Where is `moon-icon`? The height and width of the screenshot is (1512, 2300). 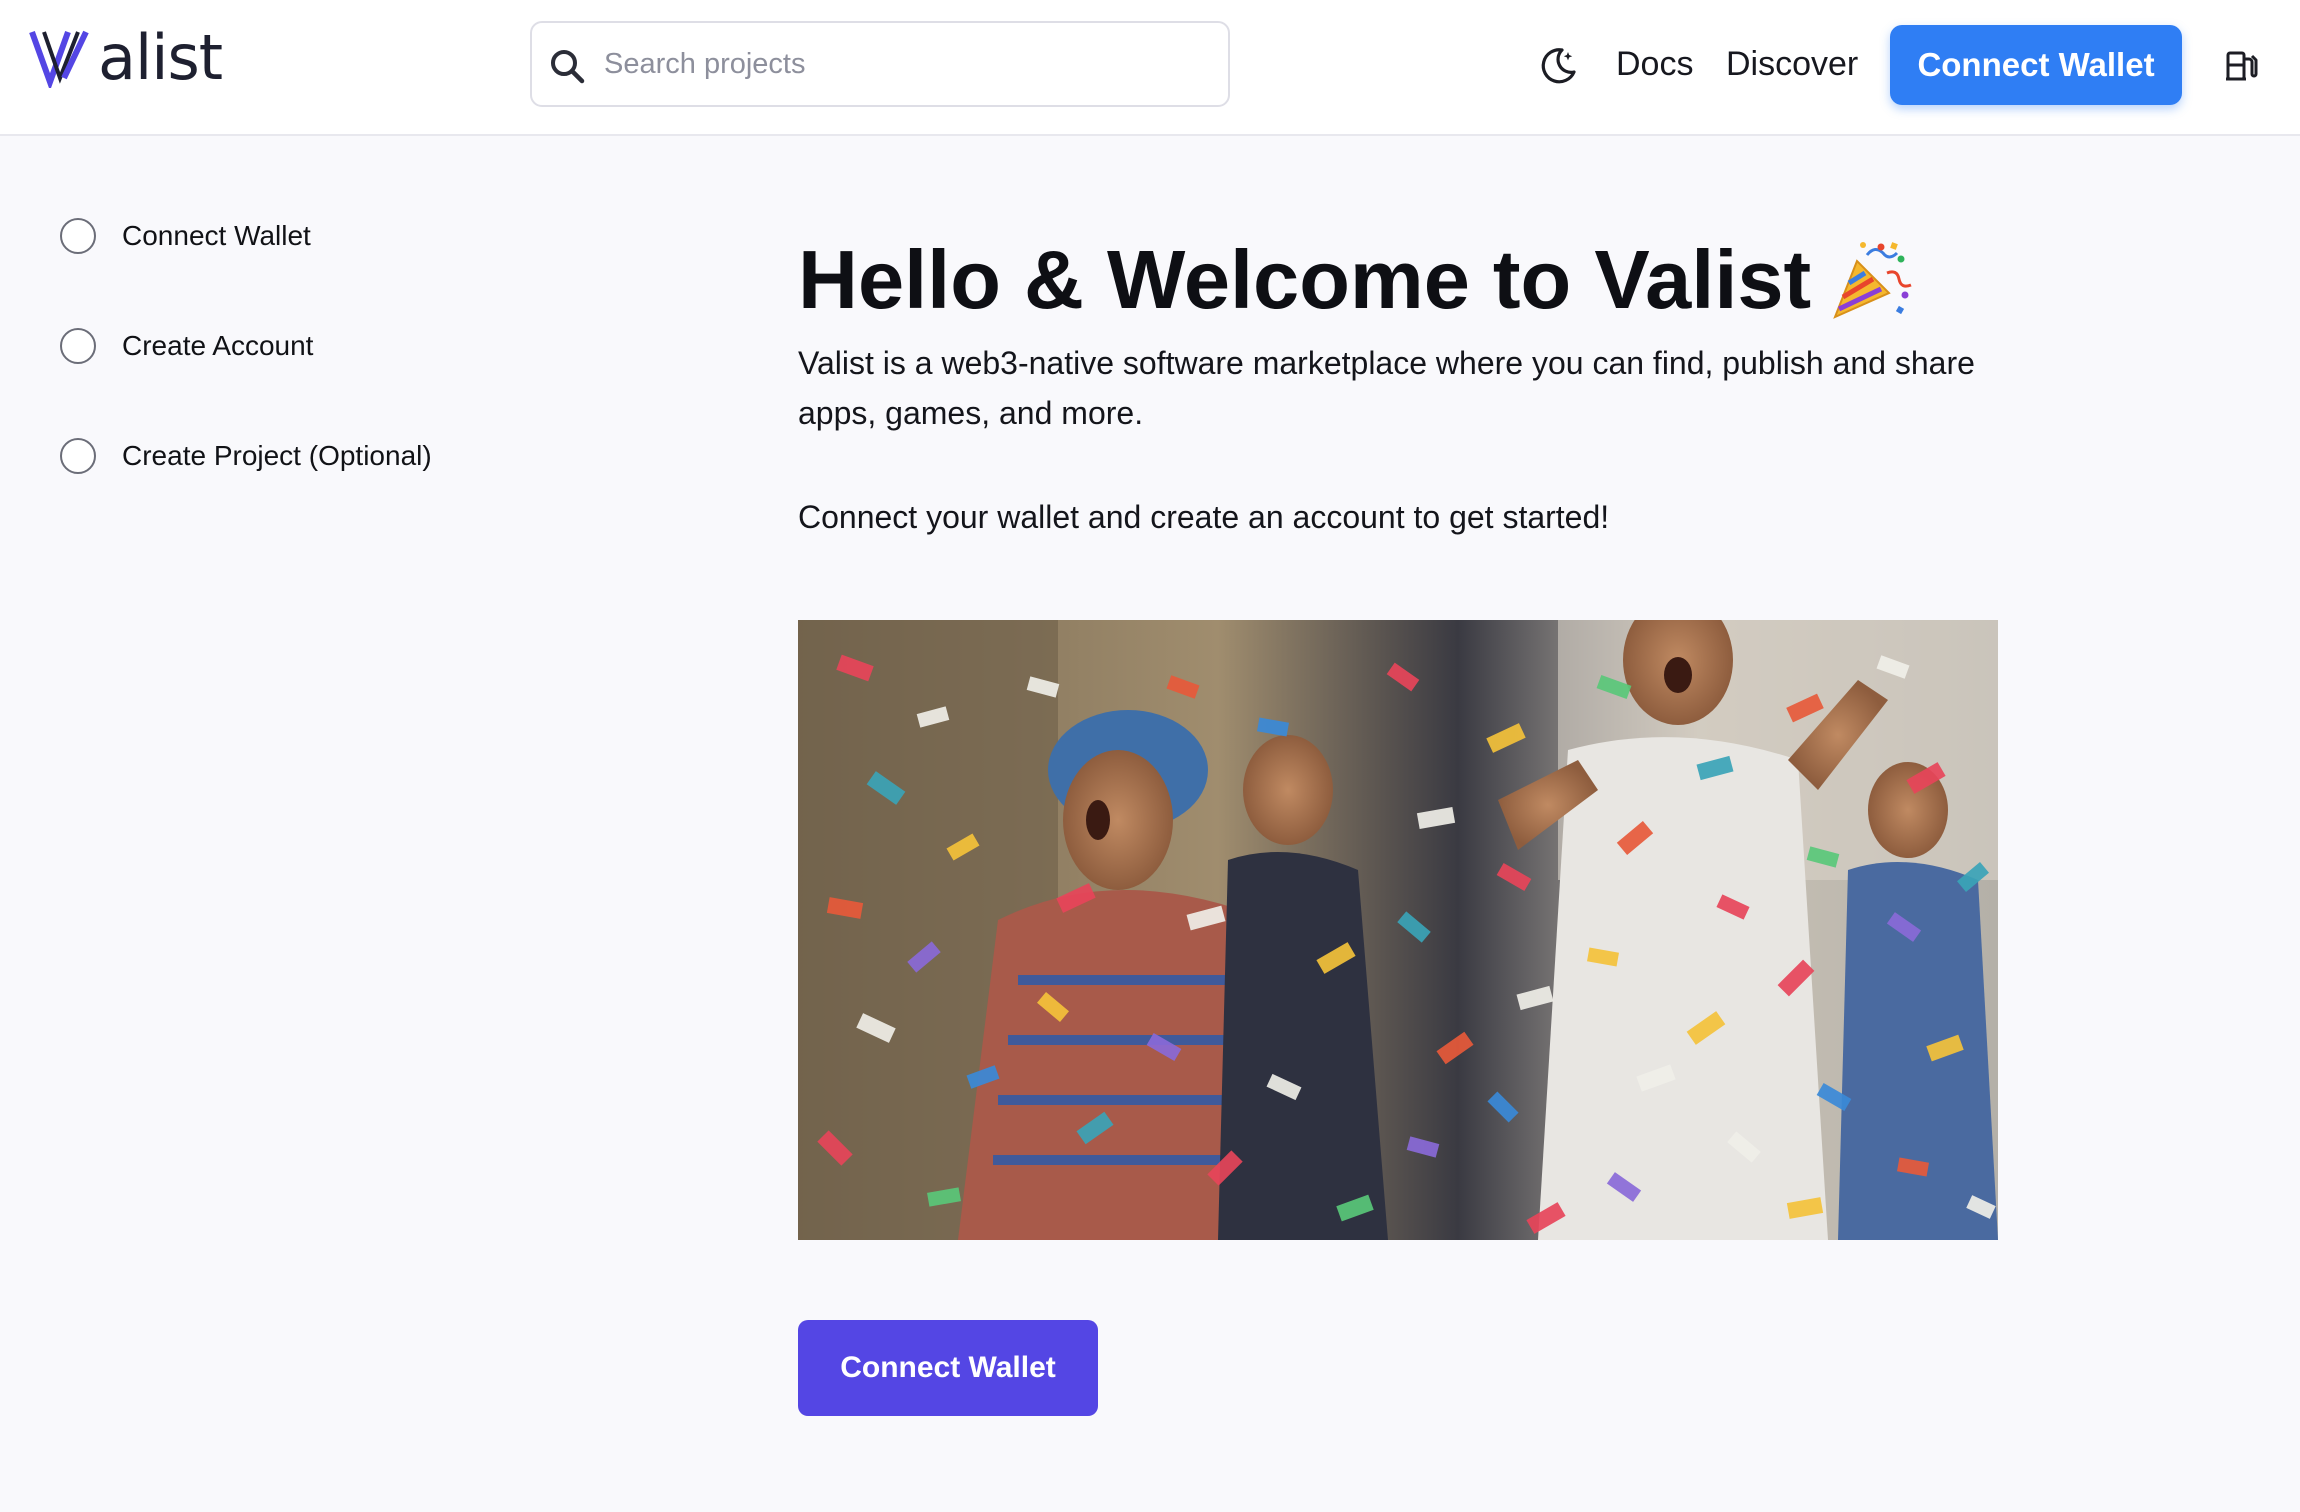
moon-icon is located at coordinates (1558, 66).